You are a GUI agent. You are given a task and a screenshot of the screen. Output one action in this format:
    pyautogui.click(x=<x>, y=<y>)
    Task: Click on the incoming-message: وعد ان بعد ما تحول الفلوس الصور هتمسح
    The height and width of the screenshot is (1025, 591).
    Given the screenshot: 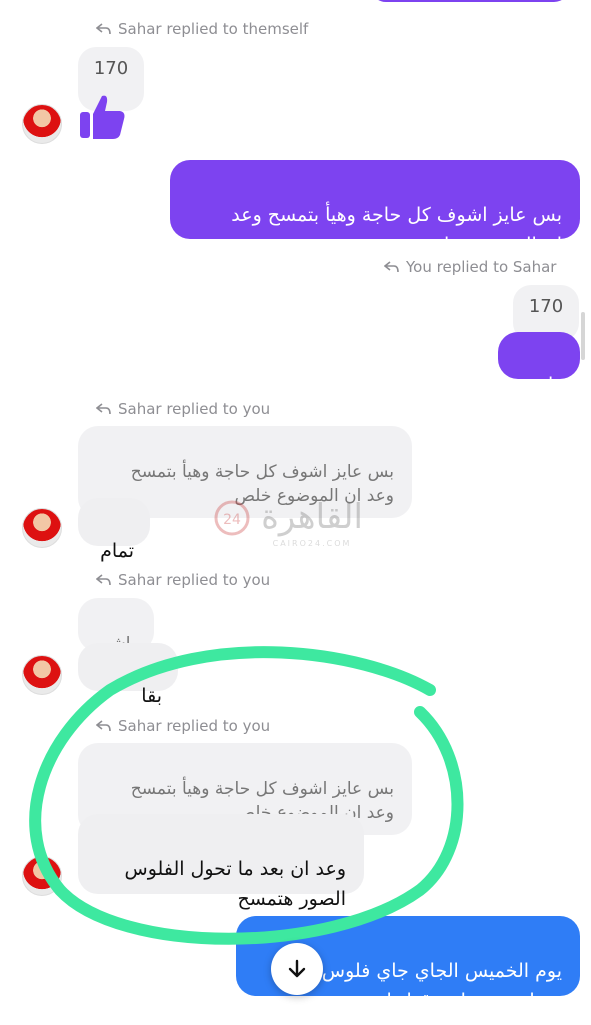 What is the action you would take?
    pyautogui.click(x=221, y=862)
    